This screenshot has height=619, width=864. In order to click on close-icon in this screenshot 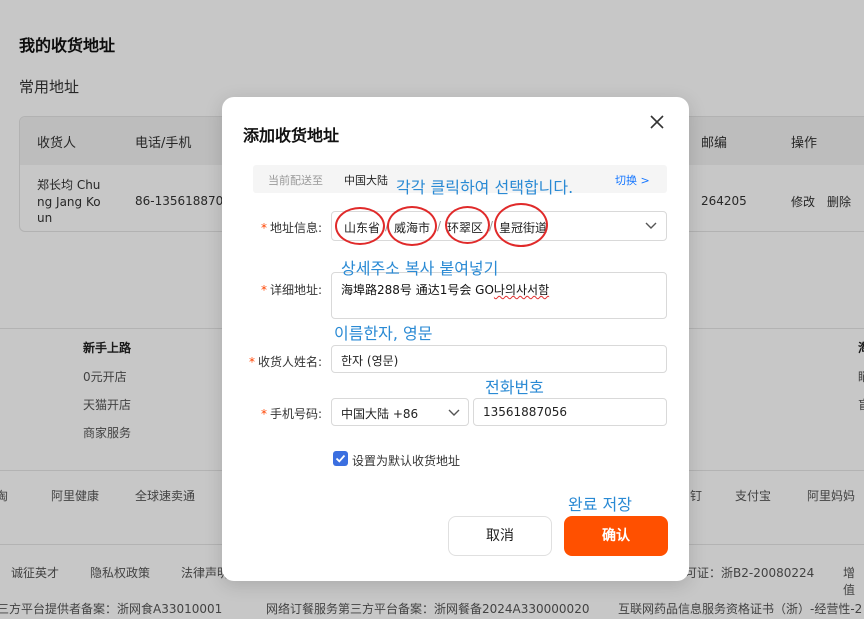, I will do `click(657, 122)`.